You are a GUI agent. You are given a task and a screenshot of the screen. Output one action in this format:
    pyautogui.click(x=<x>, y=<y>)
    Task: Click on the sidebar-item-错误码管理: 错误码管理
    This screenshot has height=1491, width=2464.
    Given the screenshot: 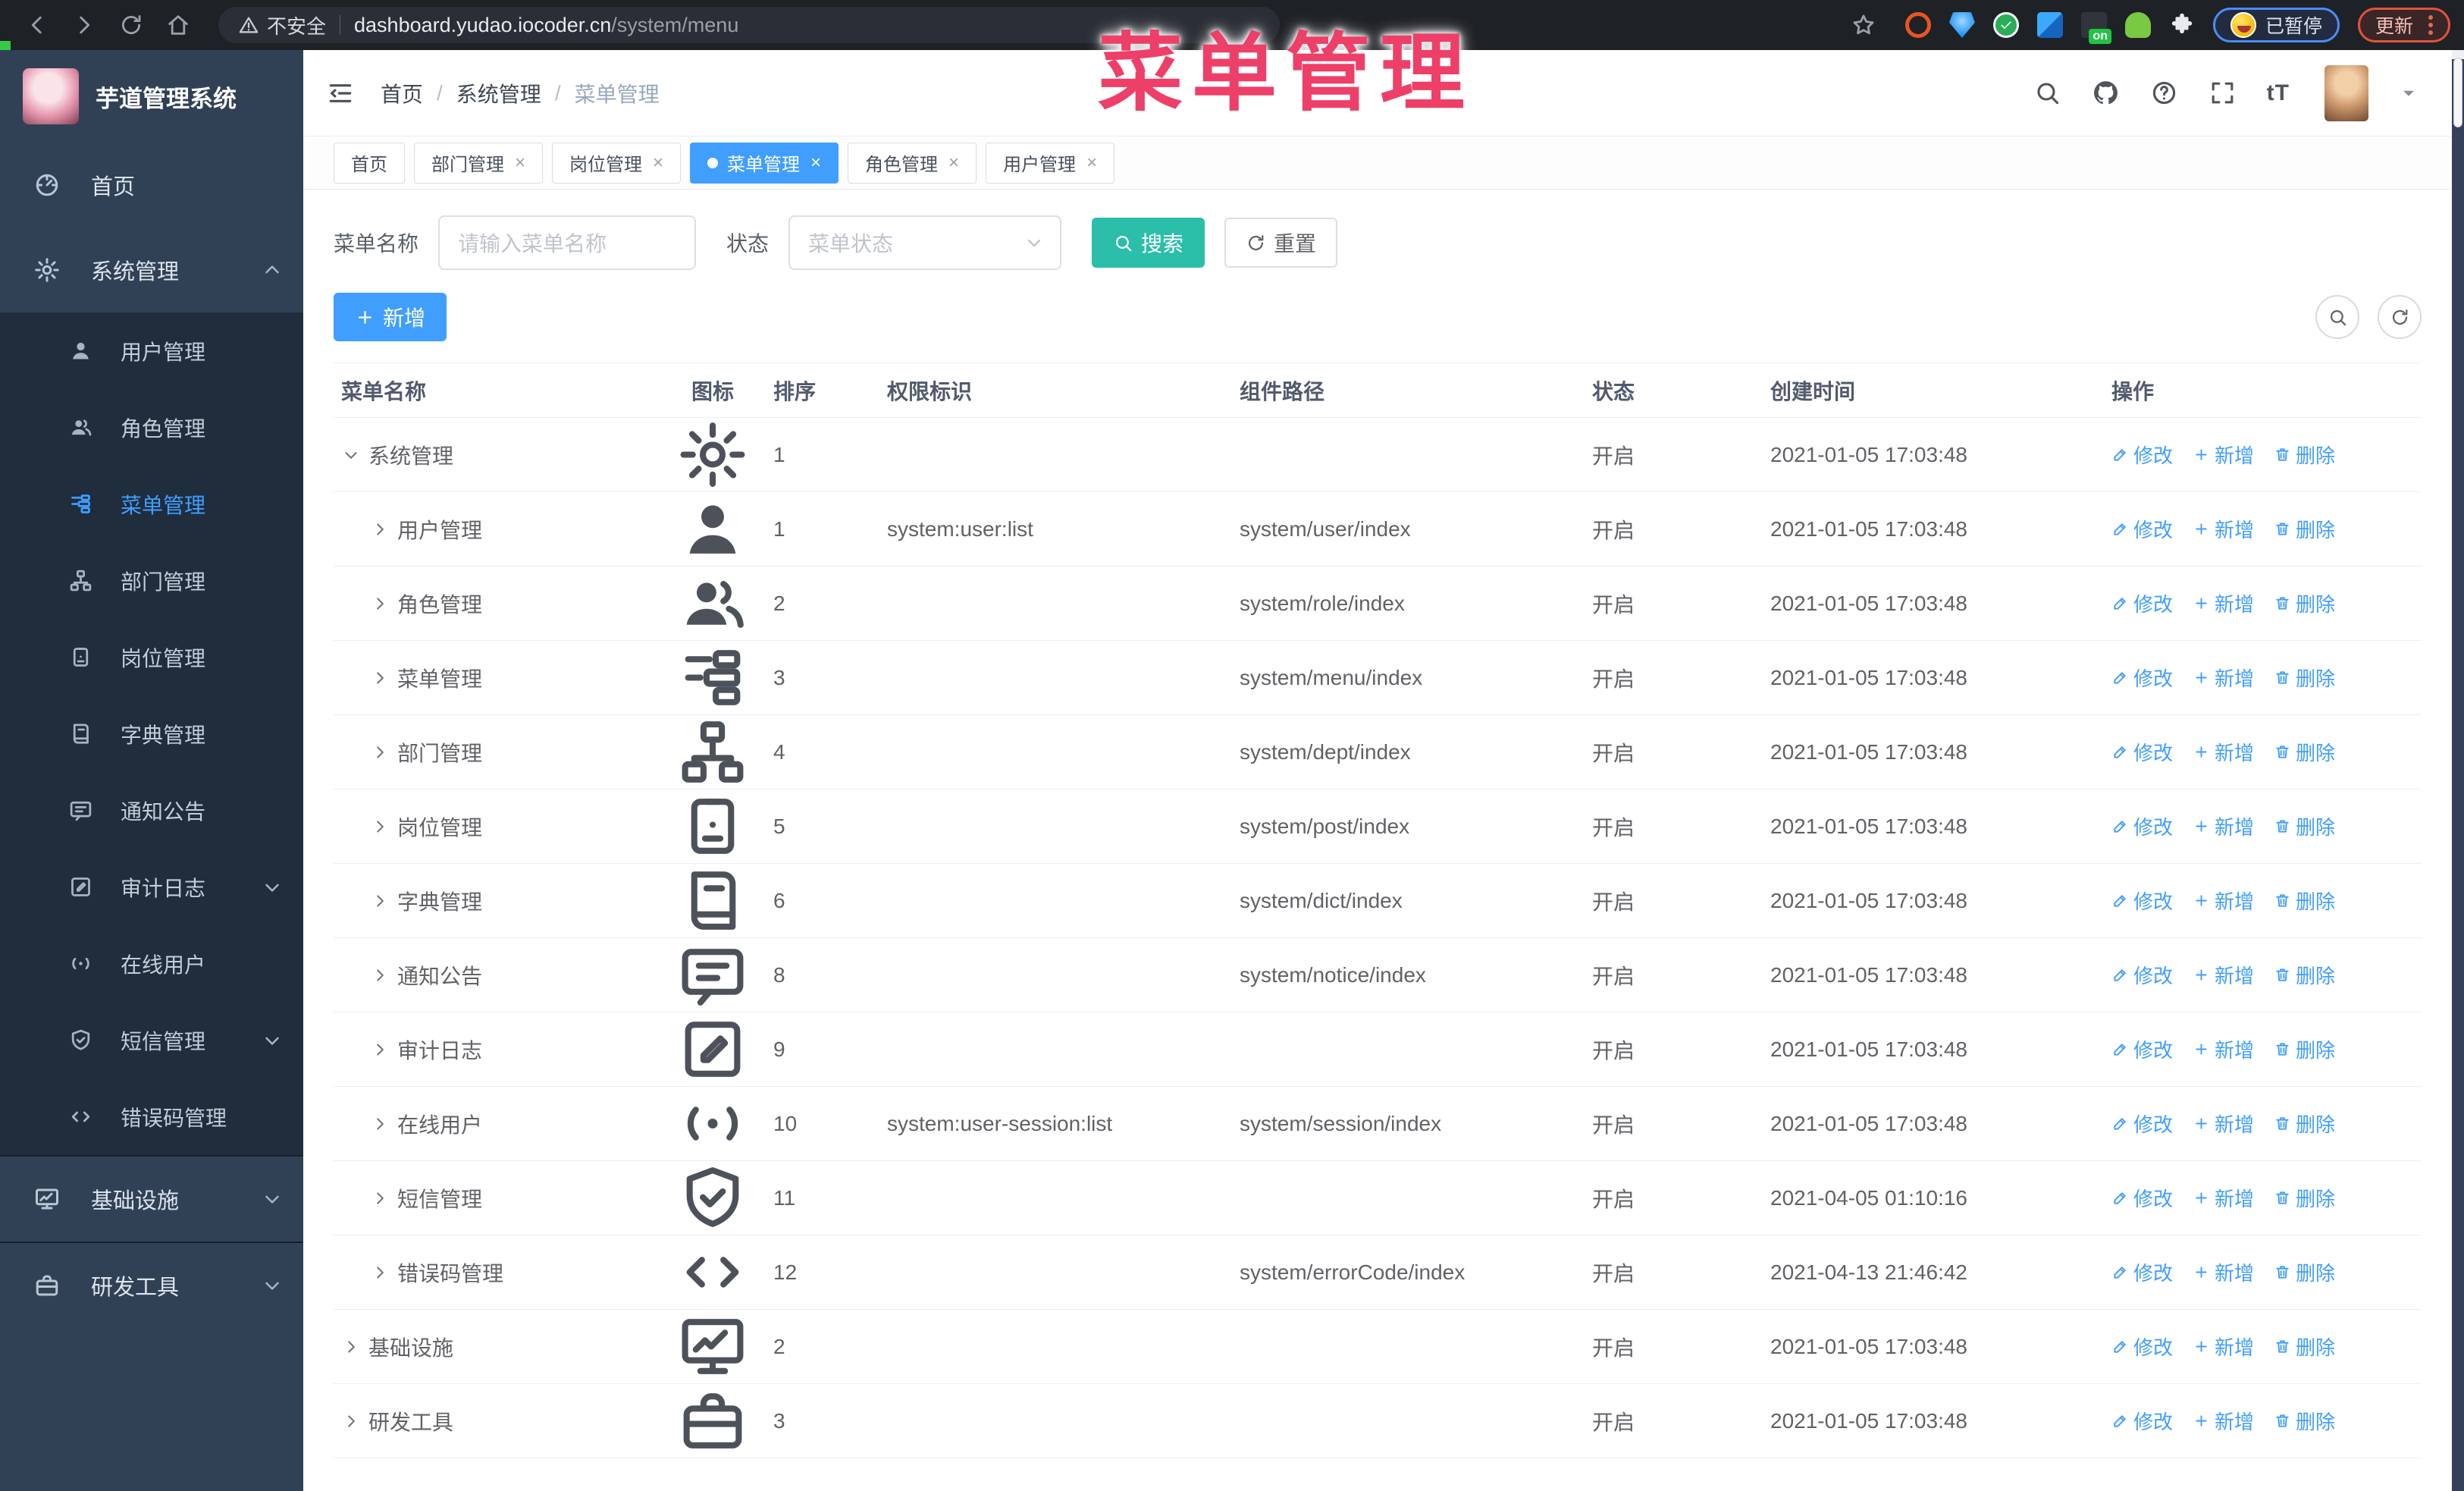 What is the action you would take?
    pyautogui.click(x=151, y=1116)
    